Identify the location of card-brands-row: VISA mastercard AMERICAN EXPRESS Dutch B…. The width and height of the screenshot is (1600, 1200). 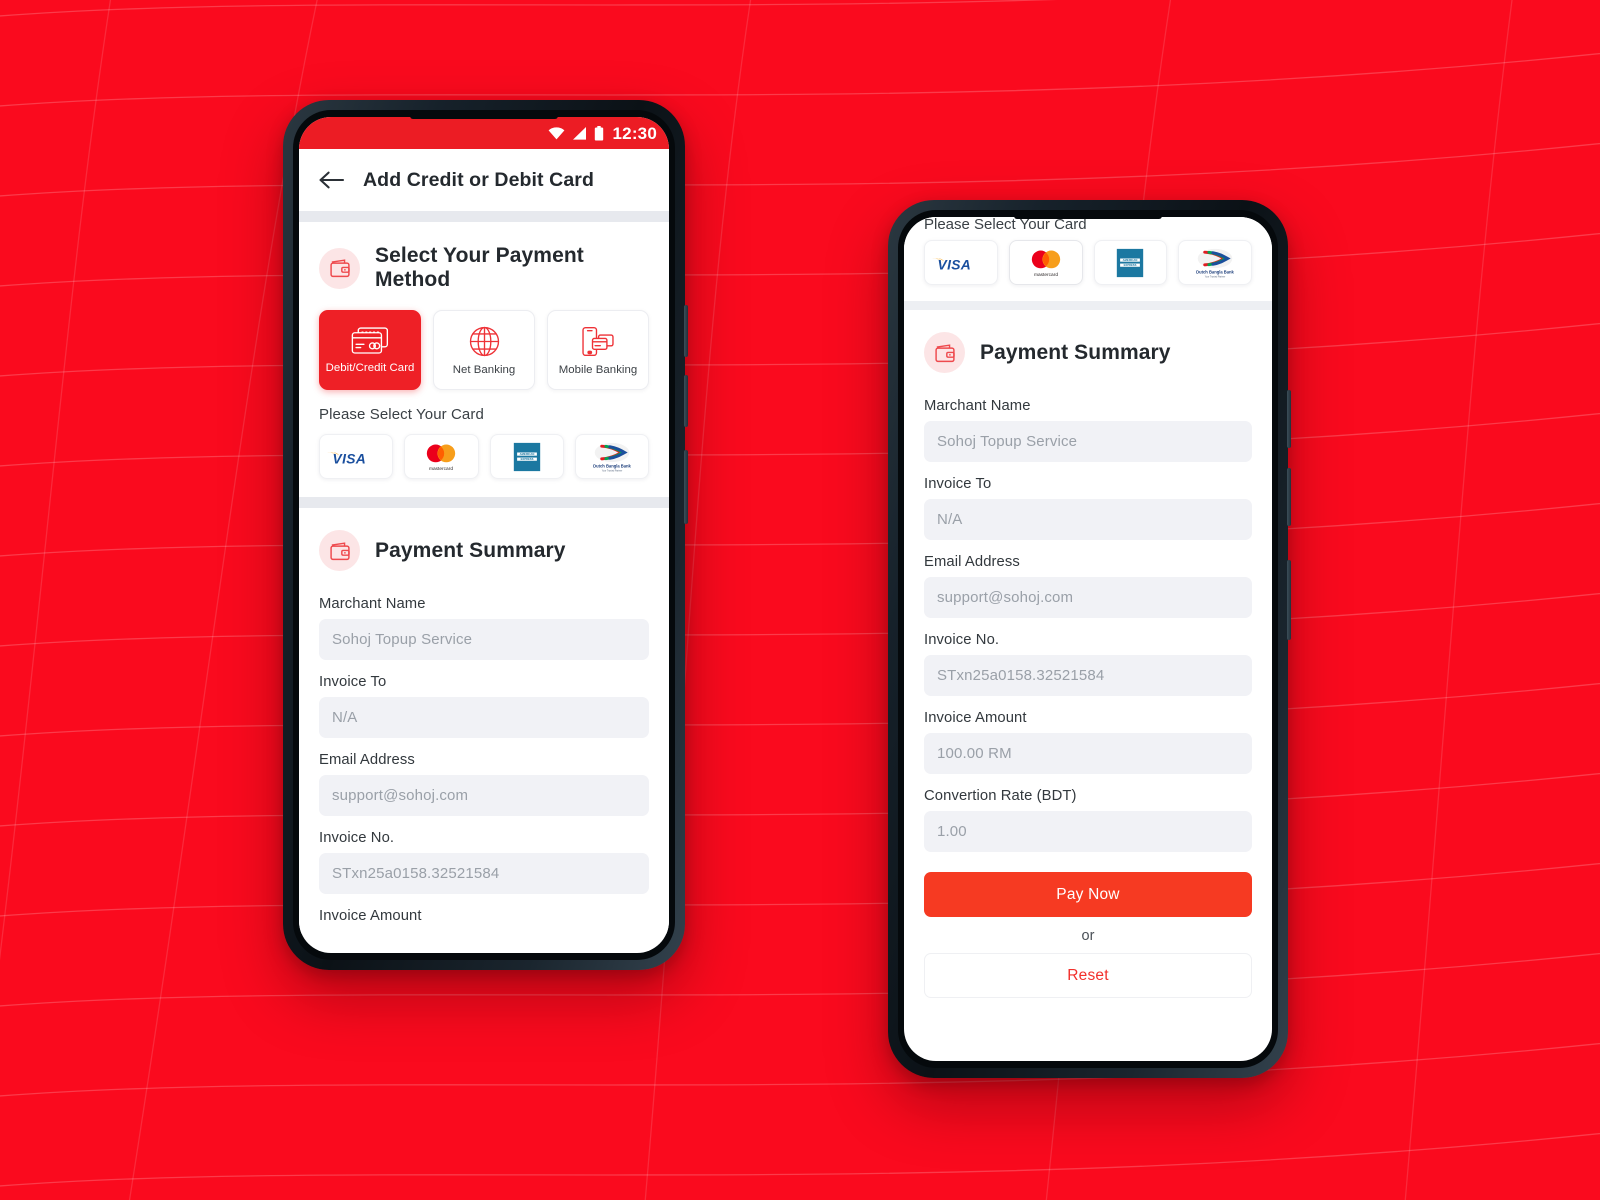
(484, 465).